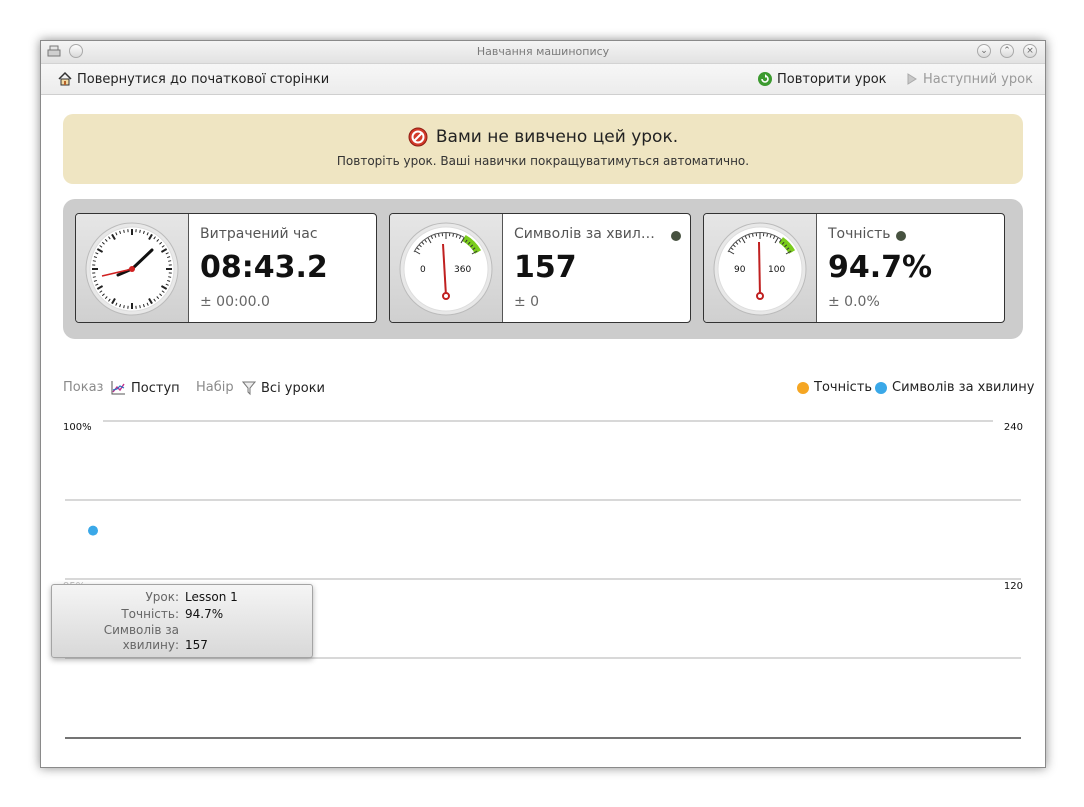 Image resolution: width=1084 pixels, height=807 pixels. I want to click on banner-title-row: Вами не вивчено цей урок., so click(543, 137).